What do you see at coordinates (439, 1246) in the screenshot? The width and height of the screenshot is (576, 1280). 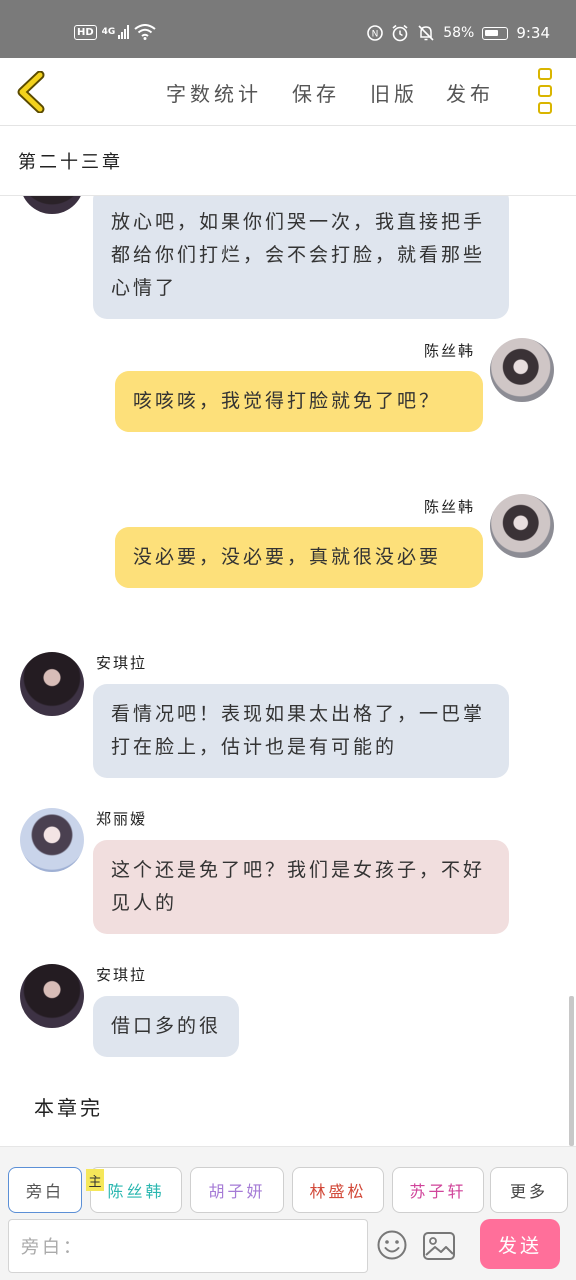 I see `image-icon` at bounding box center [439, 1246].